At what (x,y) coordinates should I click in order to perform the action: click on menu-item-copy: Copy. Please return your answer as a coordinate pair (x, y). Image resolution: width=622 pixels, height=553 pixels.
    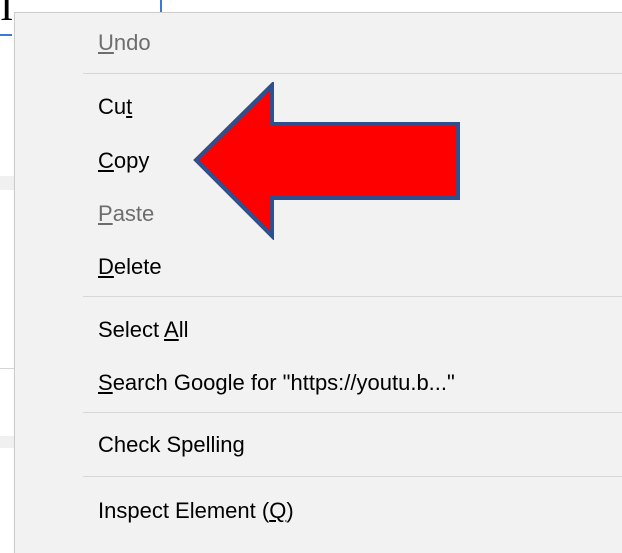
    Looking at the image, I should click on (123, 161).